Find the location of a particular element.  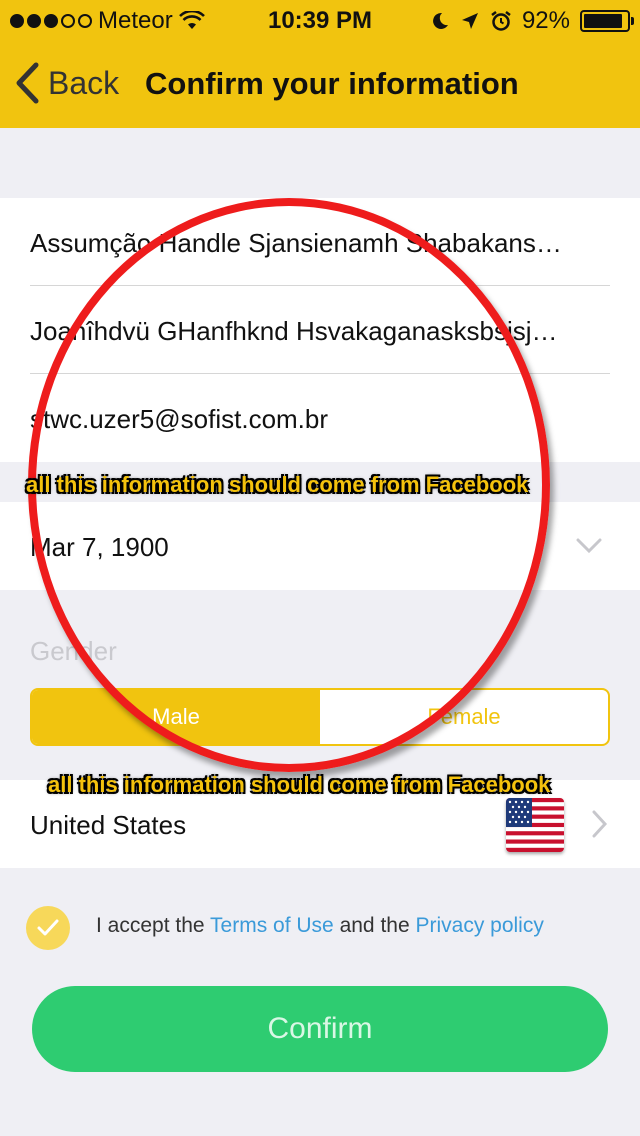

email-field: stwc.uzer5@sofist.com.br is located at coordinates (323, 419).